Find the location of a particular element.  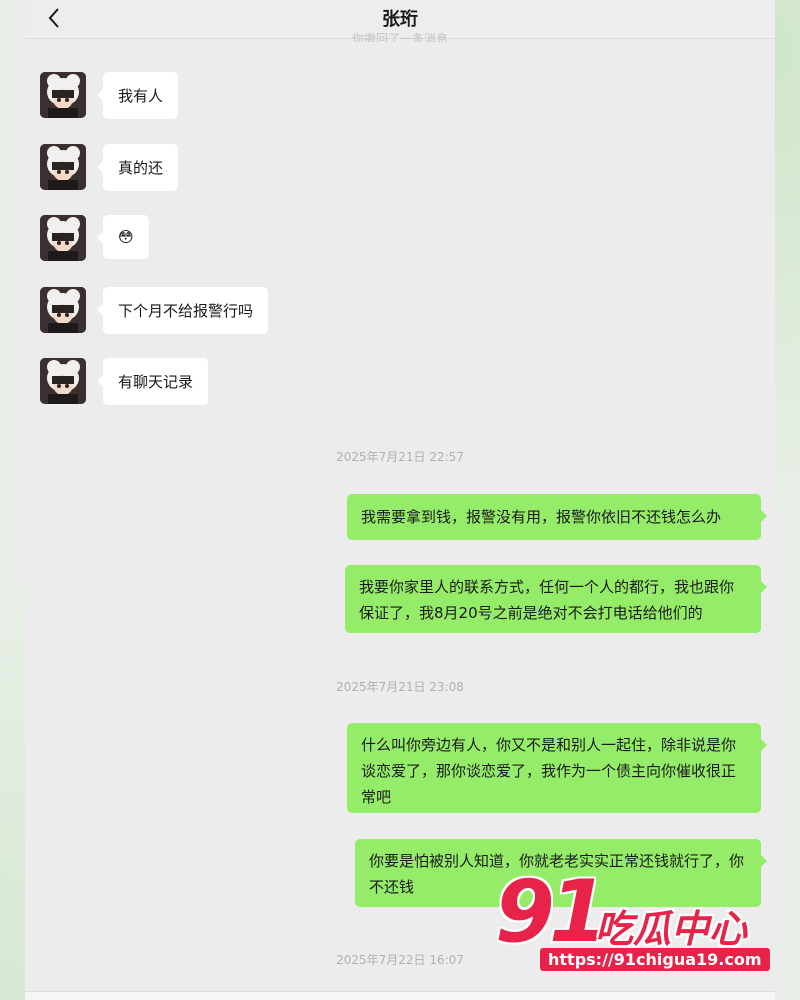

input-bar is located at coordinates (400, 995).